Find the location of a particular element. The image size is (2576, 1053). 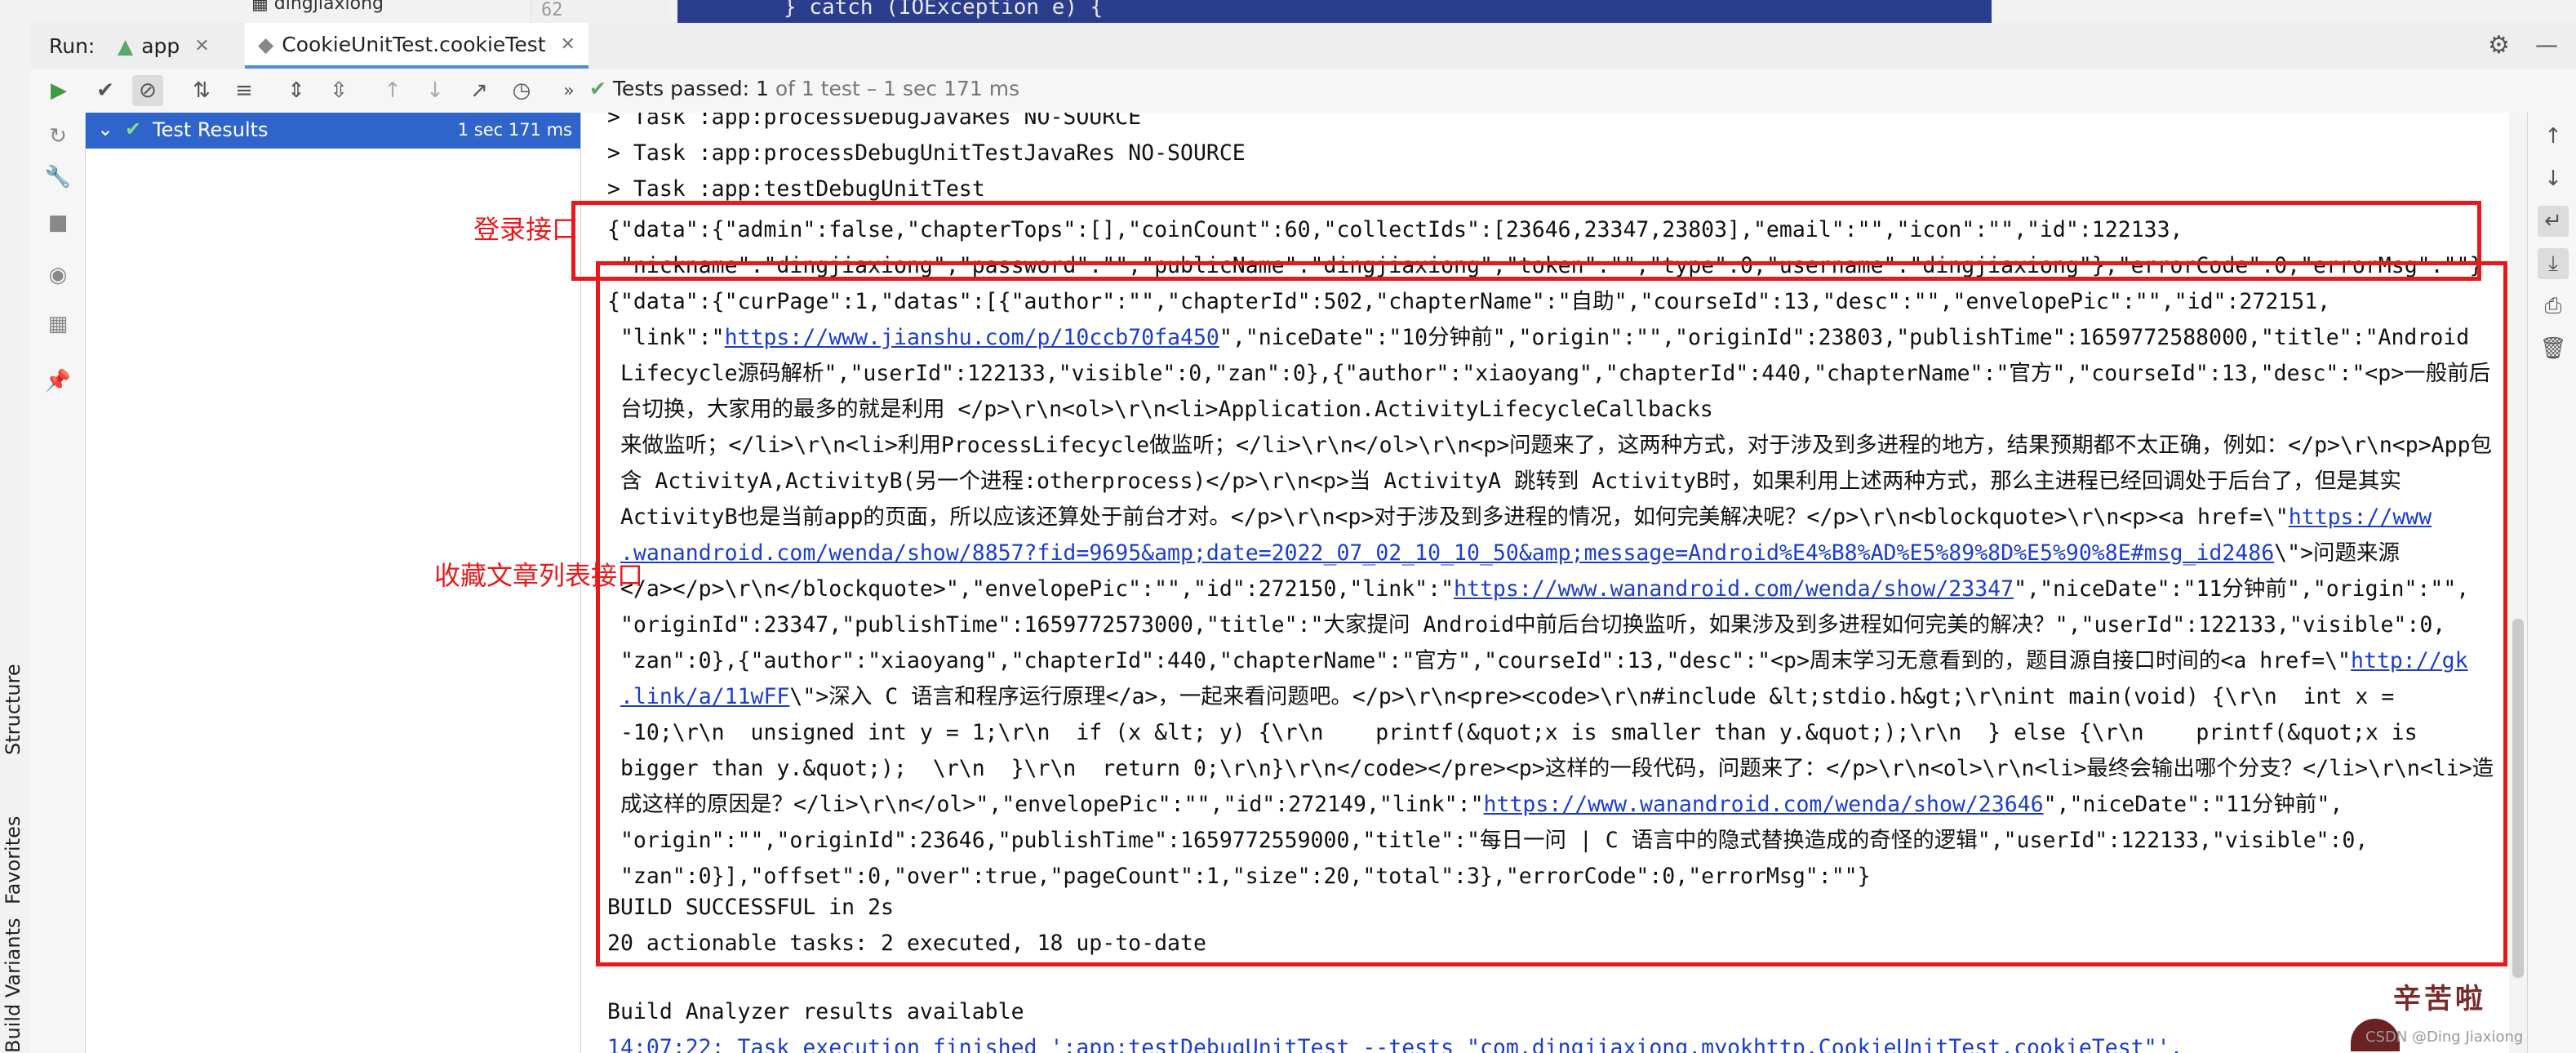

trash-icon: 🗑 is located at coordinates (2553, 348).